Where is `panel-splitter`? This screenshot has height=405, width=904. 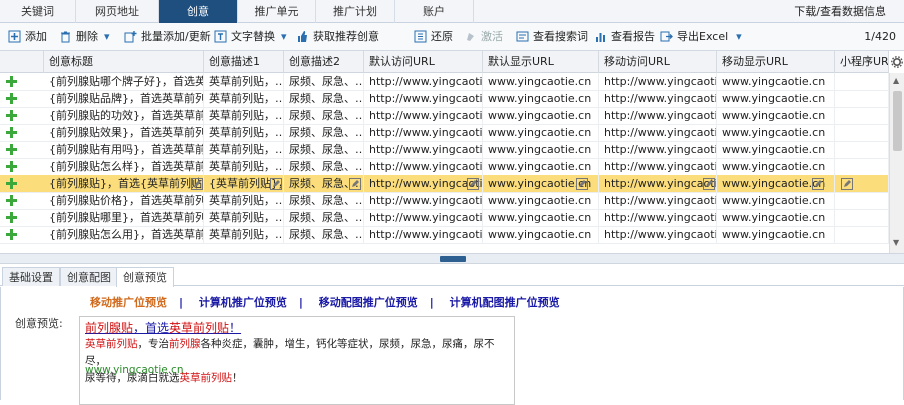
panel-splitter is located at coordinates (452, 258).